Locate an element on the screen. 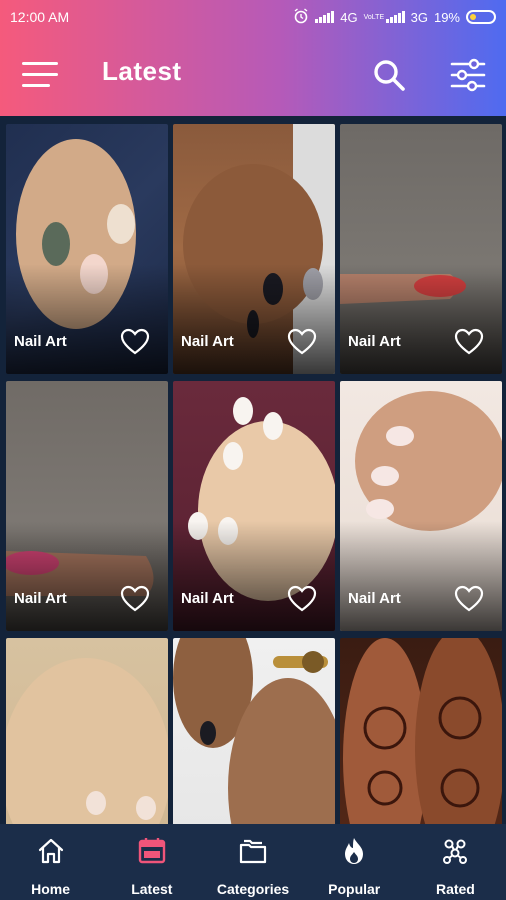 Image resolution: width=506 pixels, height=900 pixels. latest-icon is located at coordinates (152, 853).